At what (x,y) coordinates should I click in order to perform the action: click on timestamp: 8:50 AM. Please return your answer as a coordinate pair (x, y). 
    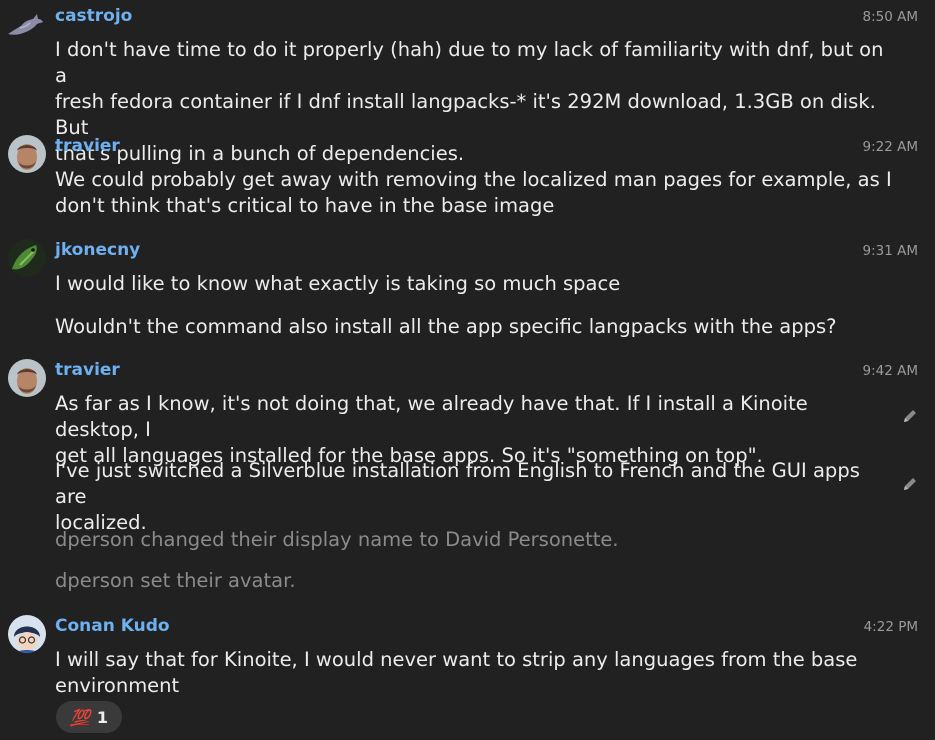
    Looking at the image, I should click on (890, 17).